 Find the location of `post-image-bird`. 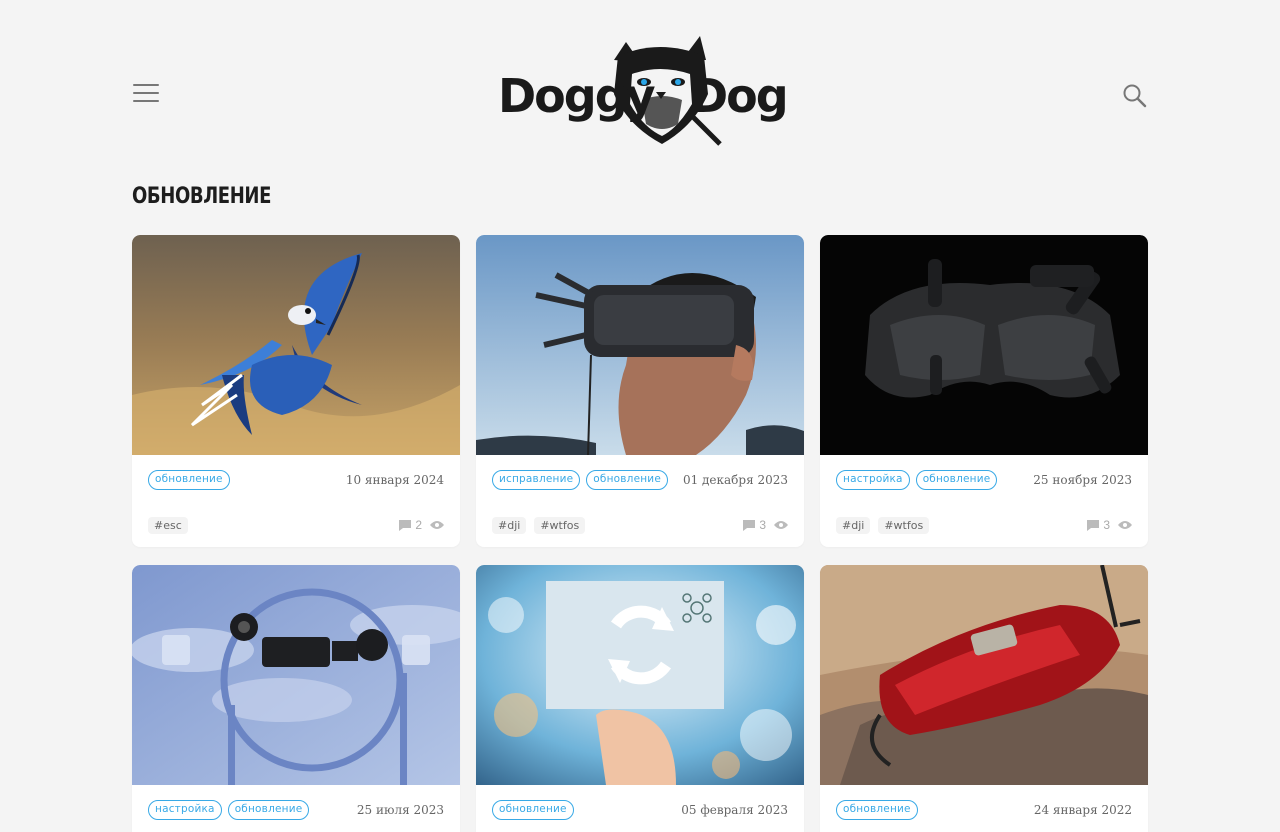

post-image-bird is located at coordinates (296, 345).